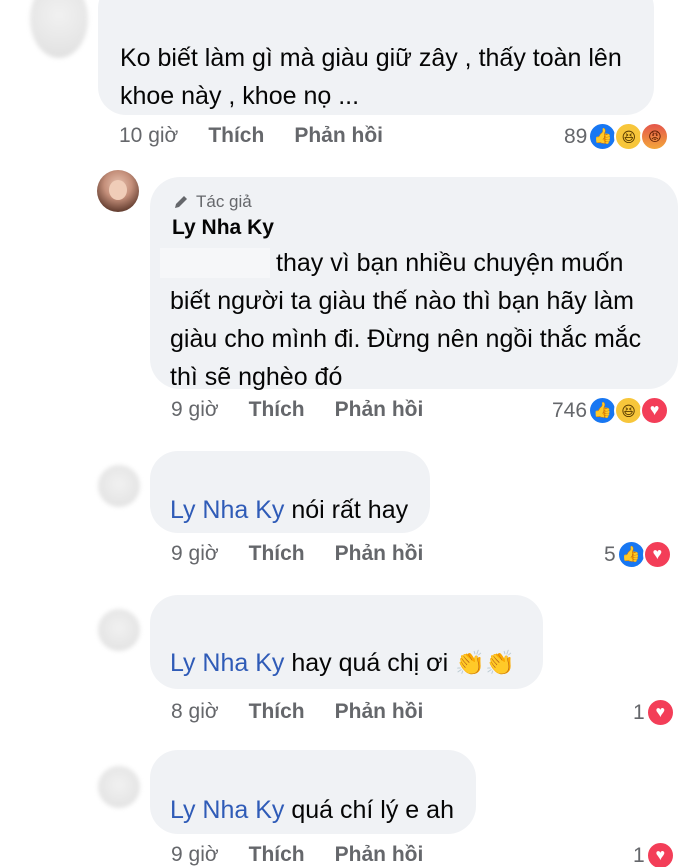  Describe the element at coordinates (485, 663) in the screenshot. I see `clapping-hands-emoji: 👏👏` at that location.